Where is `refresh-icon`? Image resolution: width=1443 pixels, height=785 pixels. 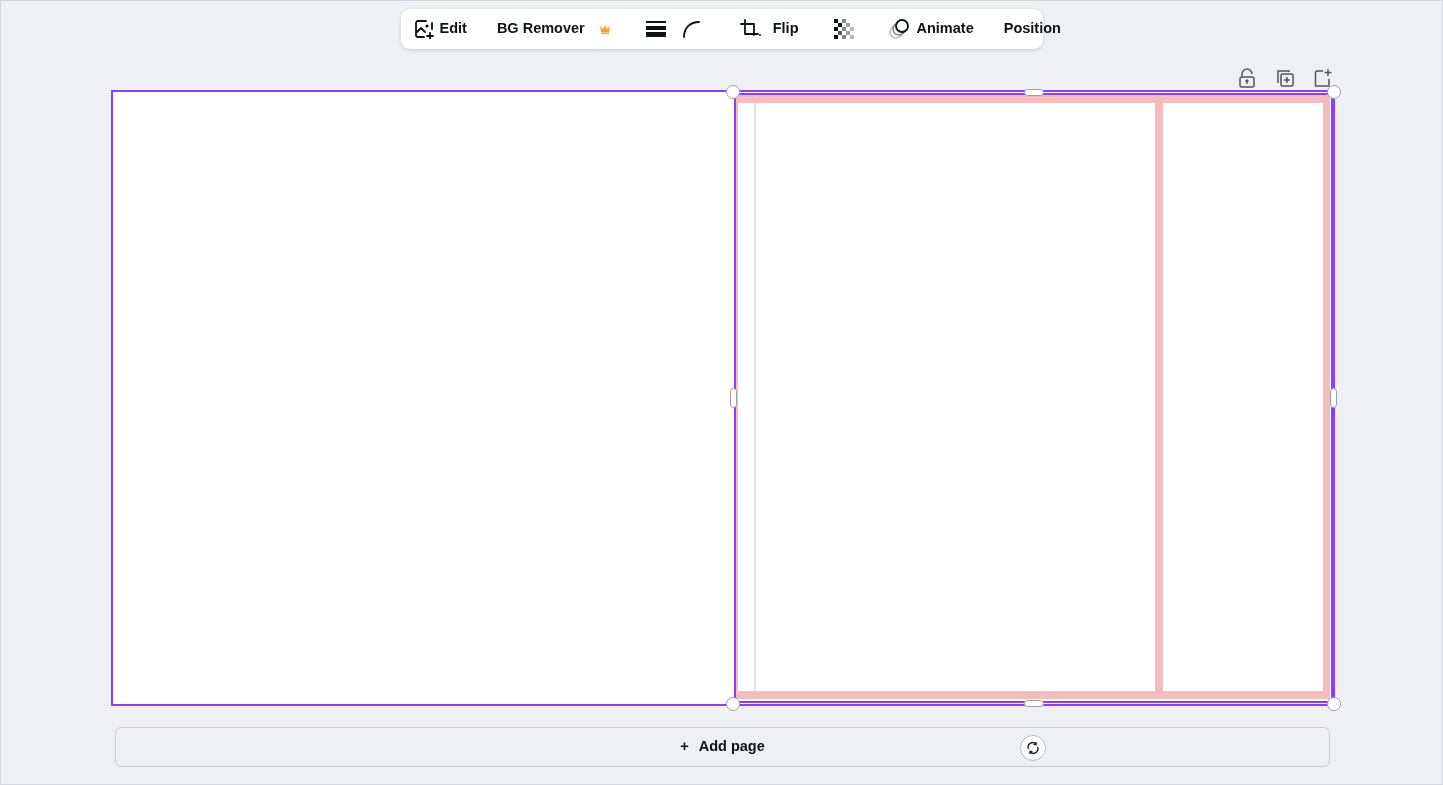 refresh-icon is located at coordinates (1033, 748).